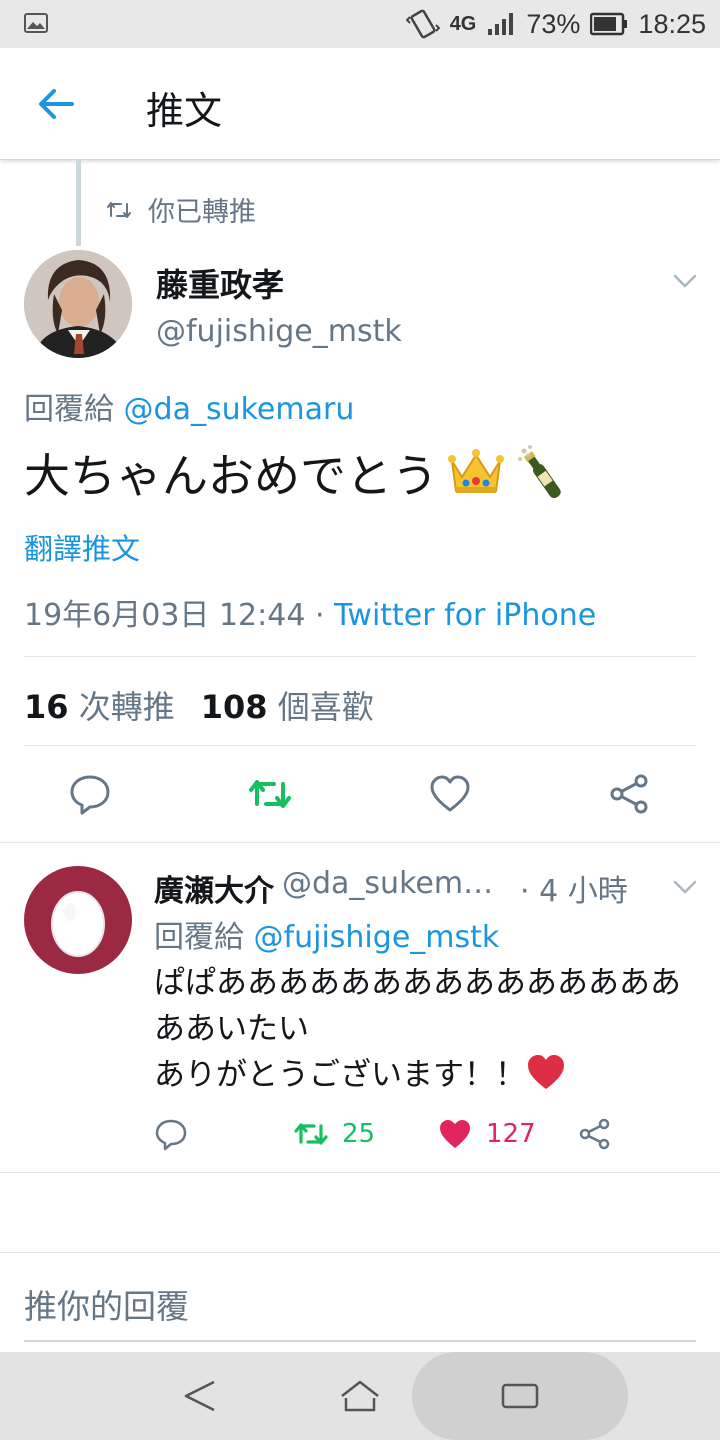  I want to click on share-action, so click(595, 1134).